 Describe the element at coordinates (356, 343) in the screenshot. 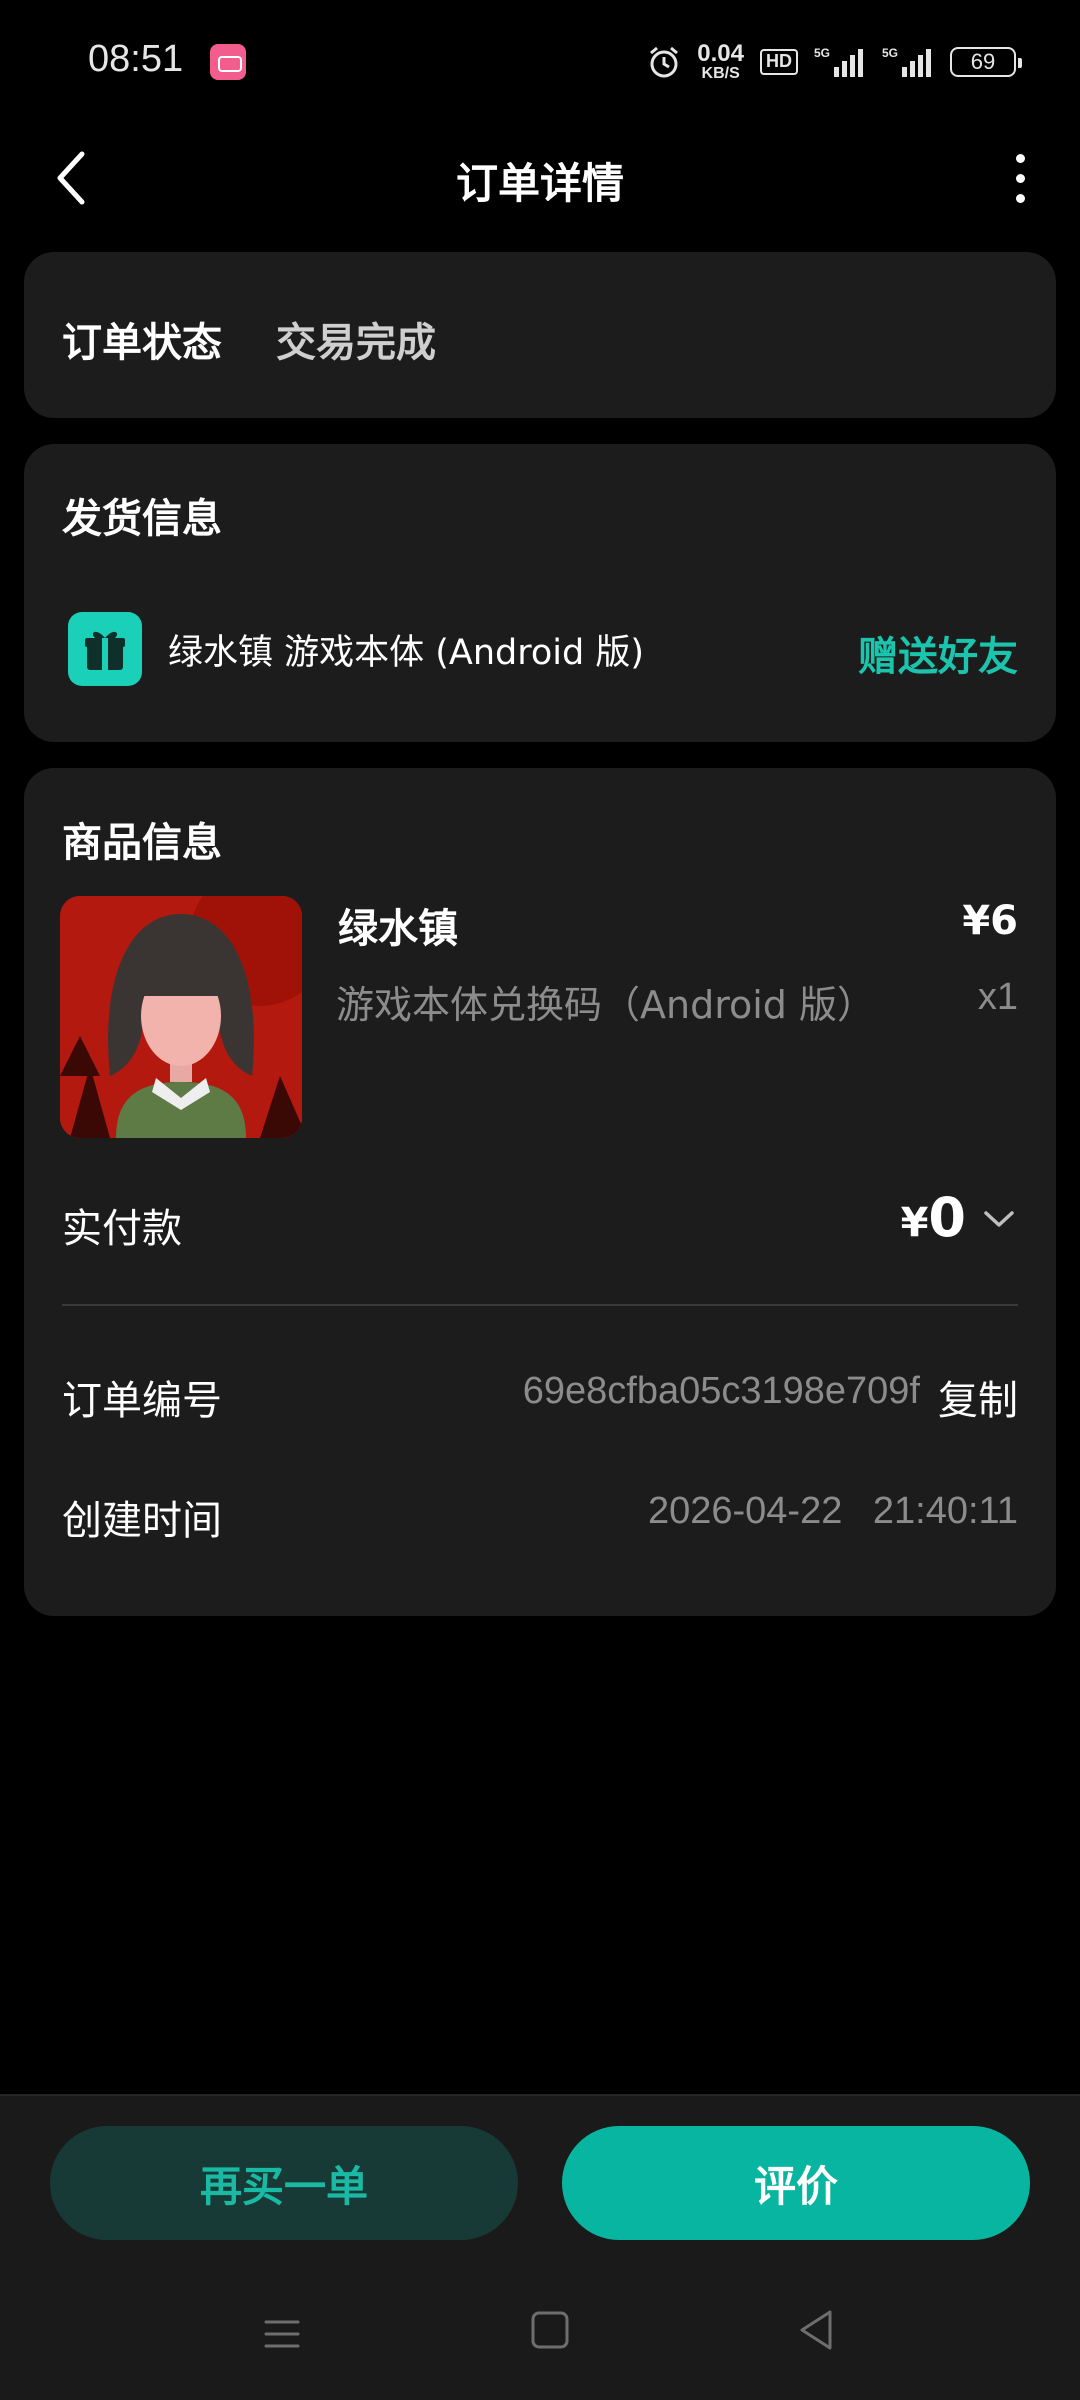

I see `order-status-value: 交易完成` at that location.